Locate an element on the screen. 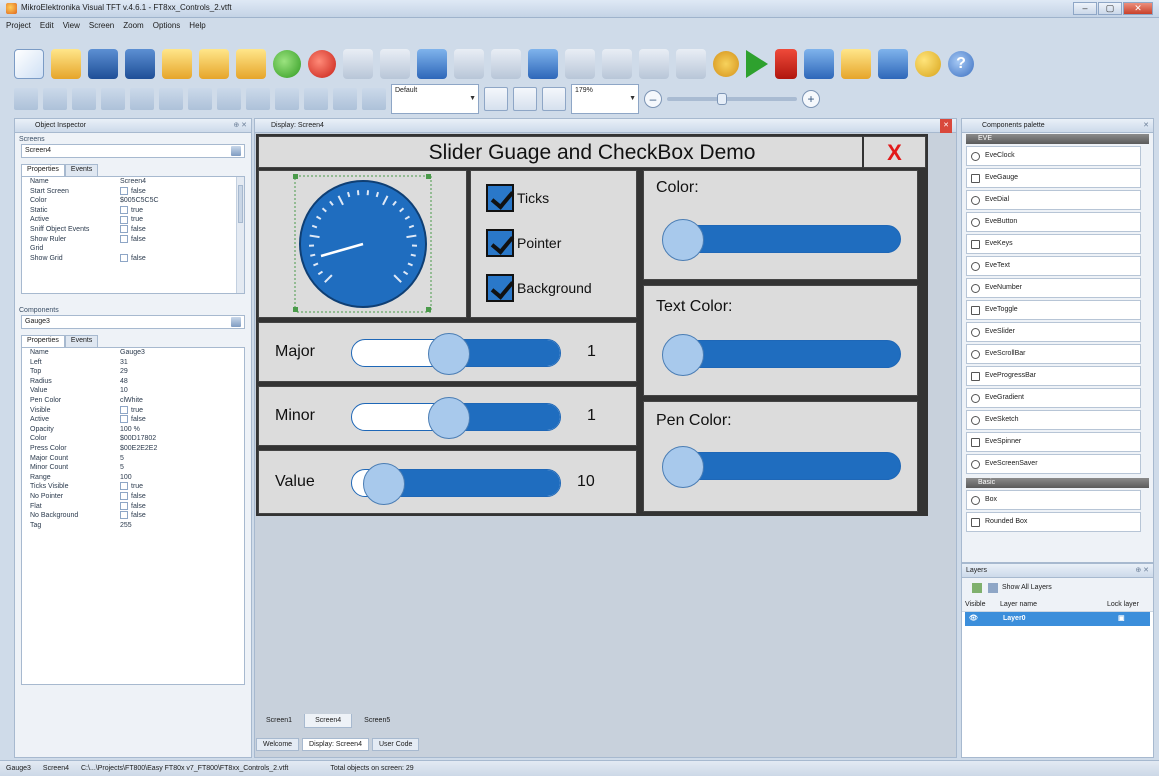 This screenshot has height=776, width=1159. build-icon is located at coordinates (726, 64).